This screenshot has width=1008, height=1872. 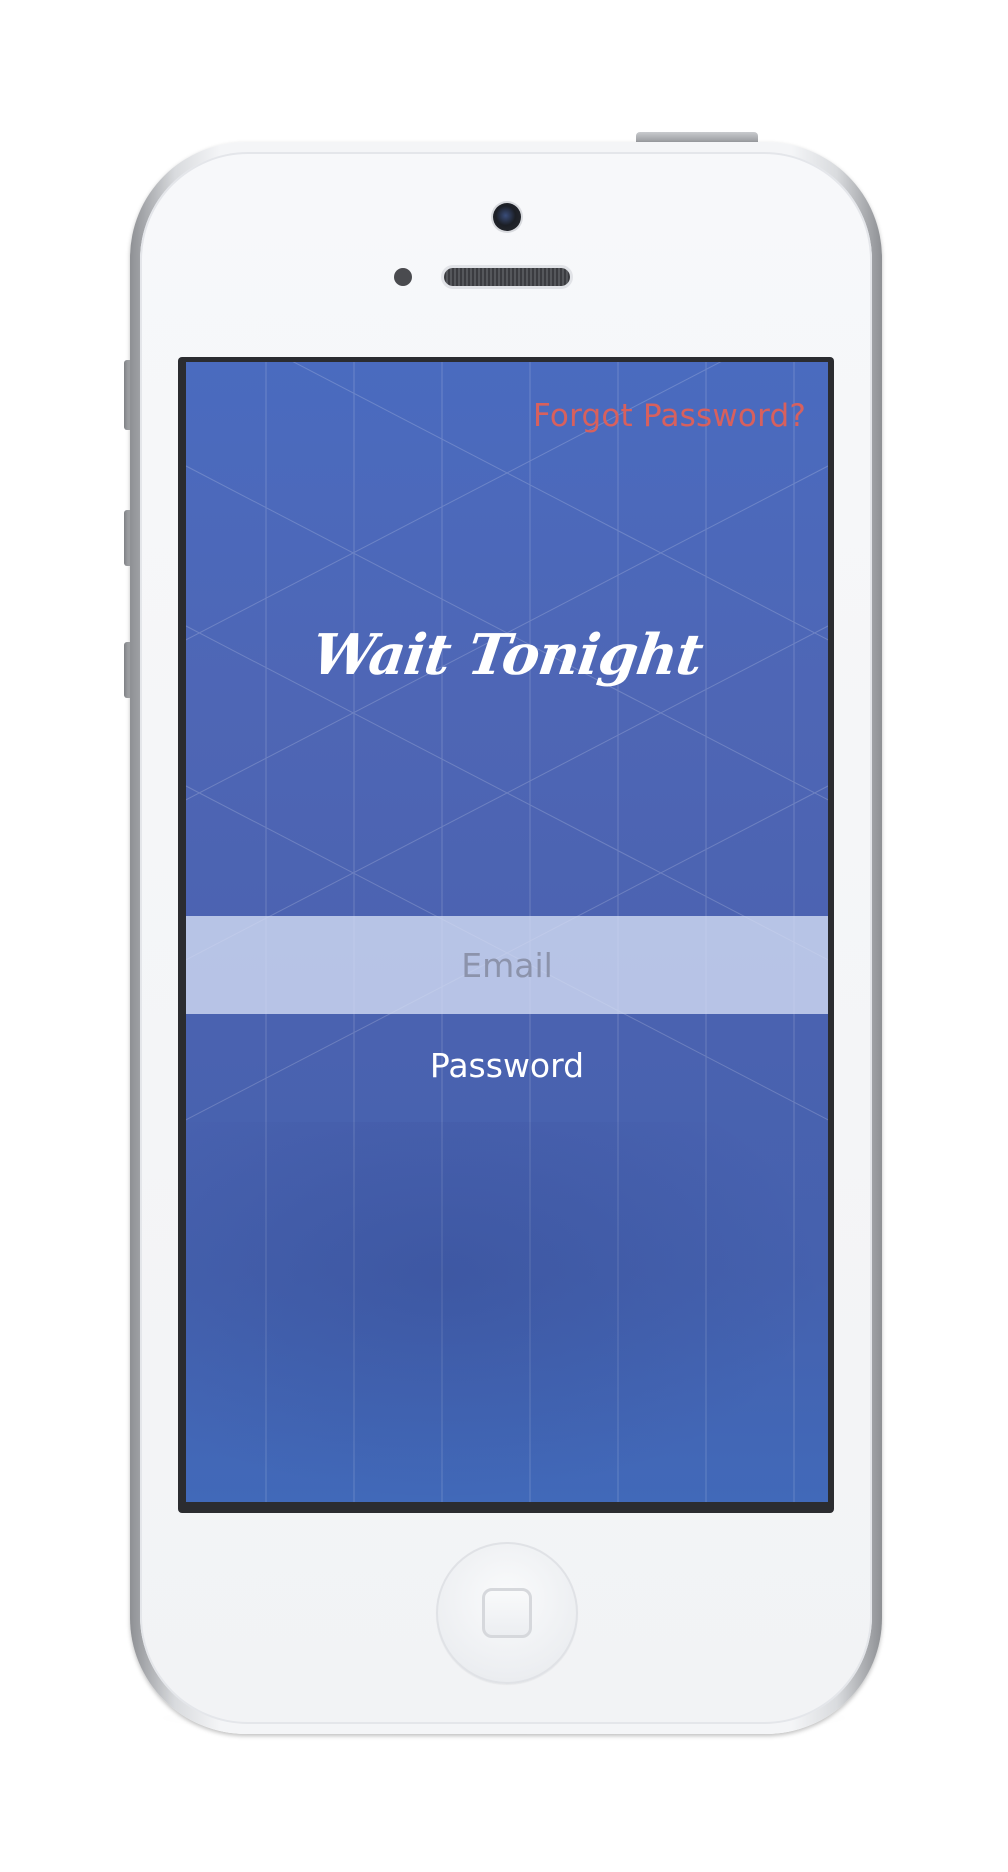 I want to click on power-button, so click(x=697, y=137).